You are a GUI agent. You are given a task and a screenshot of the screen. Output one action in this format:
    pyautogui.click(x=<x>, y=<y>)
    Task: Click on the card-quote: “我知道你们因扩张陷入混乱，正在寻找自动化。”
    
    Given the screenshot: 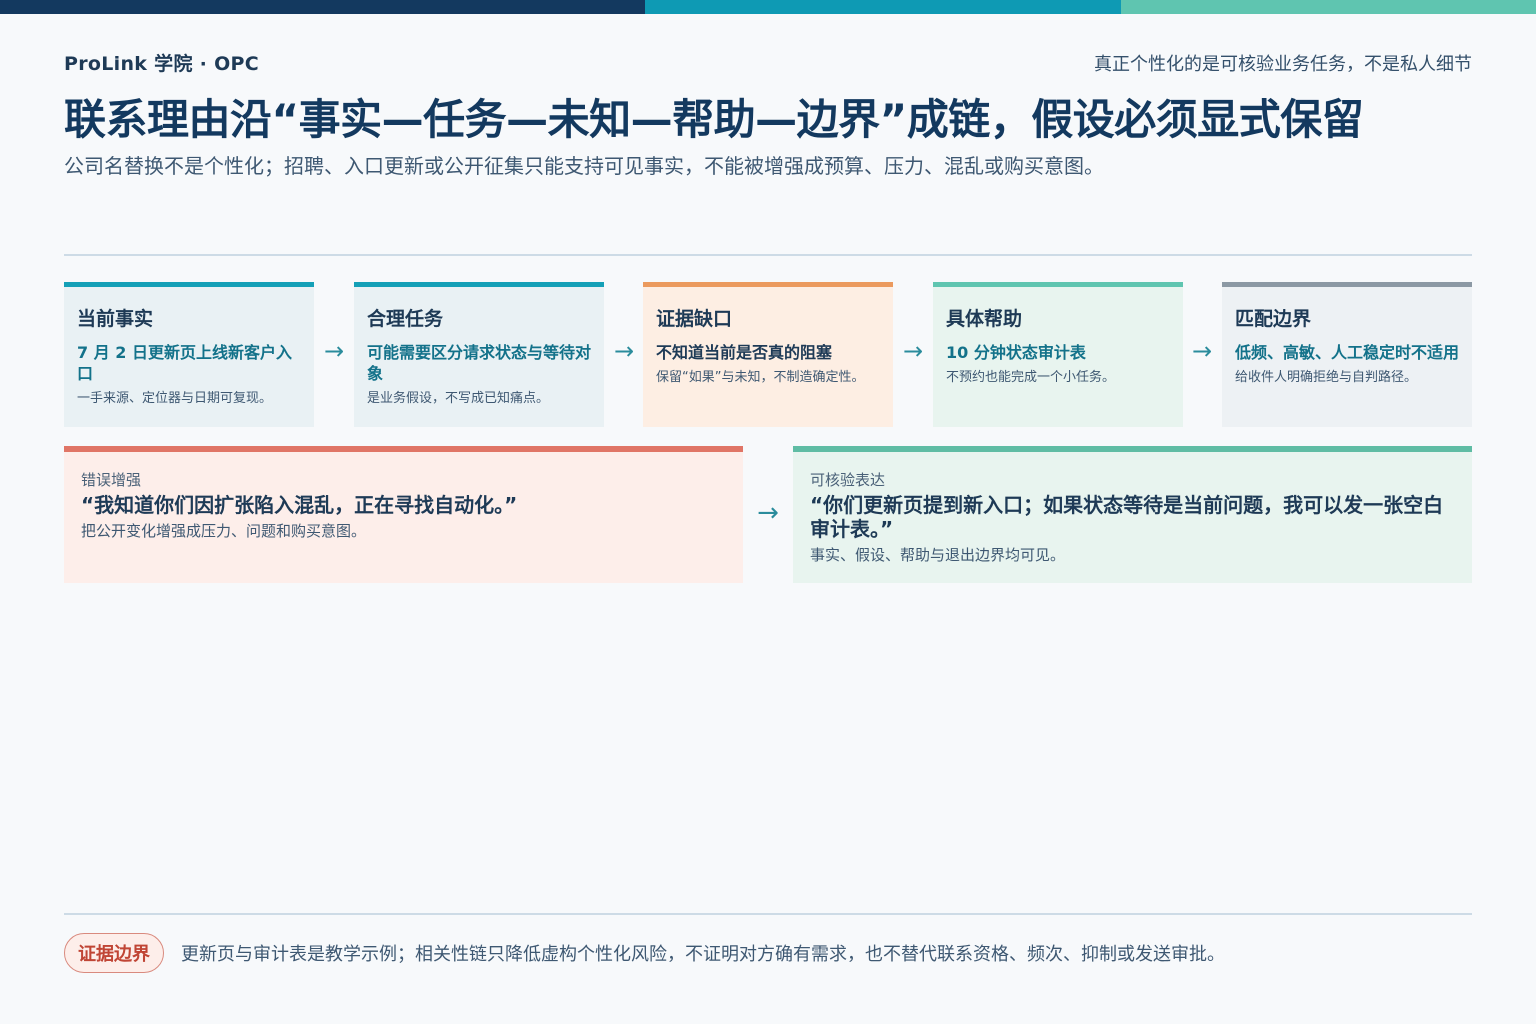 What is the action you would take?
    pyautogui.click(x=299, y=505)
    